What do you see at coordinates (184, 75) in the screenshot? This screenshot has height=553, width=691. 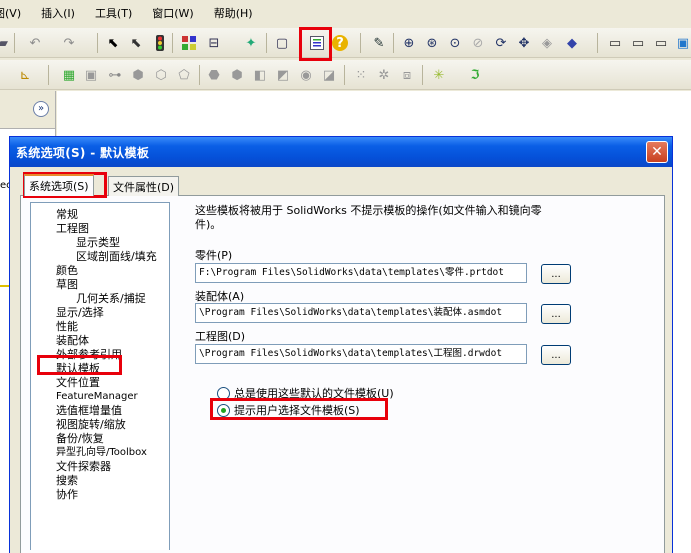 I see `shell-icon: ⬠` at bounding box center [184, 75].